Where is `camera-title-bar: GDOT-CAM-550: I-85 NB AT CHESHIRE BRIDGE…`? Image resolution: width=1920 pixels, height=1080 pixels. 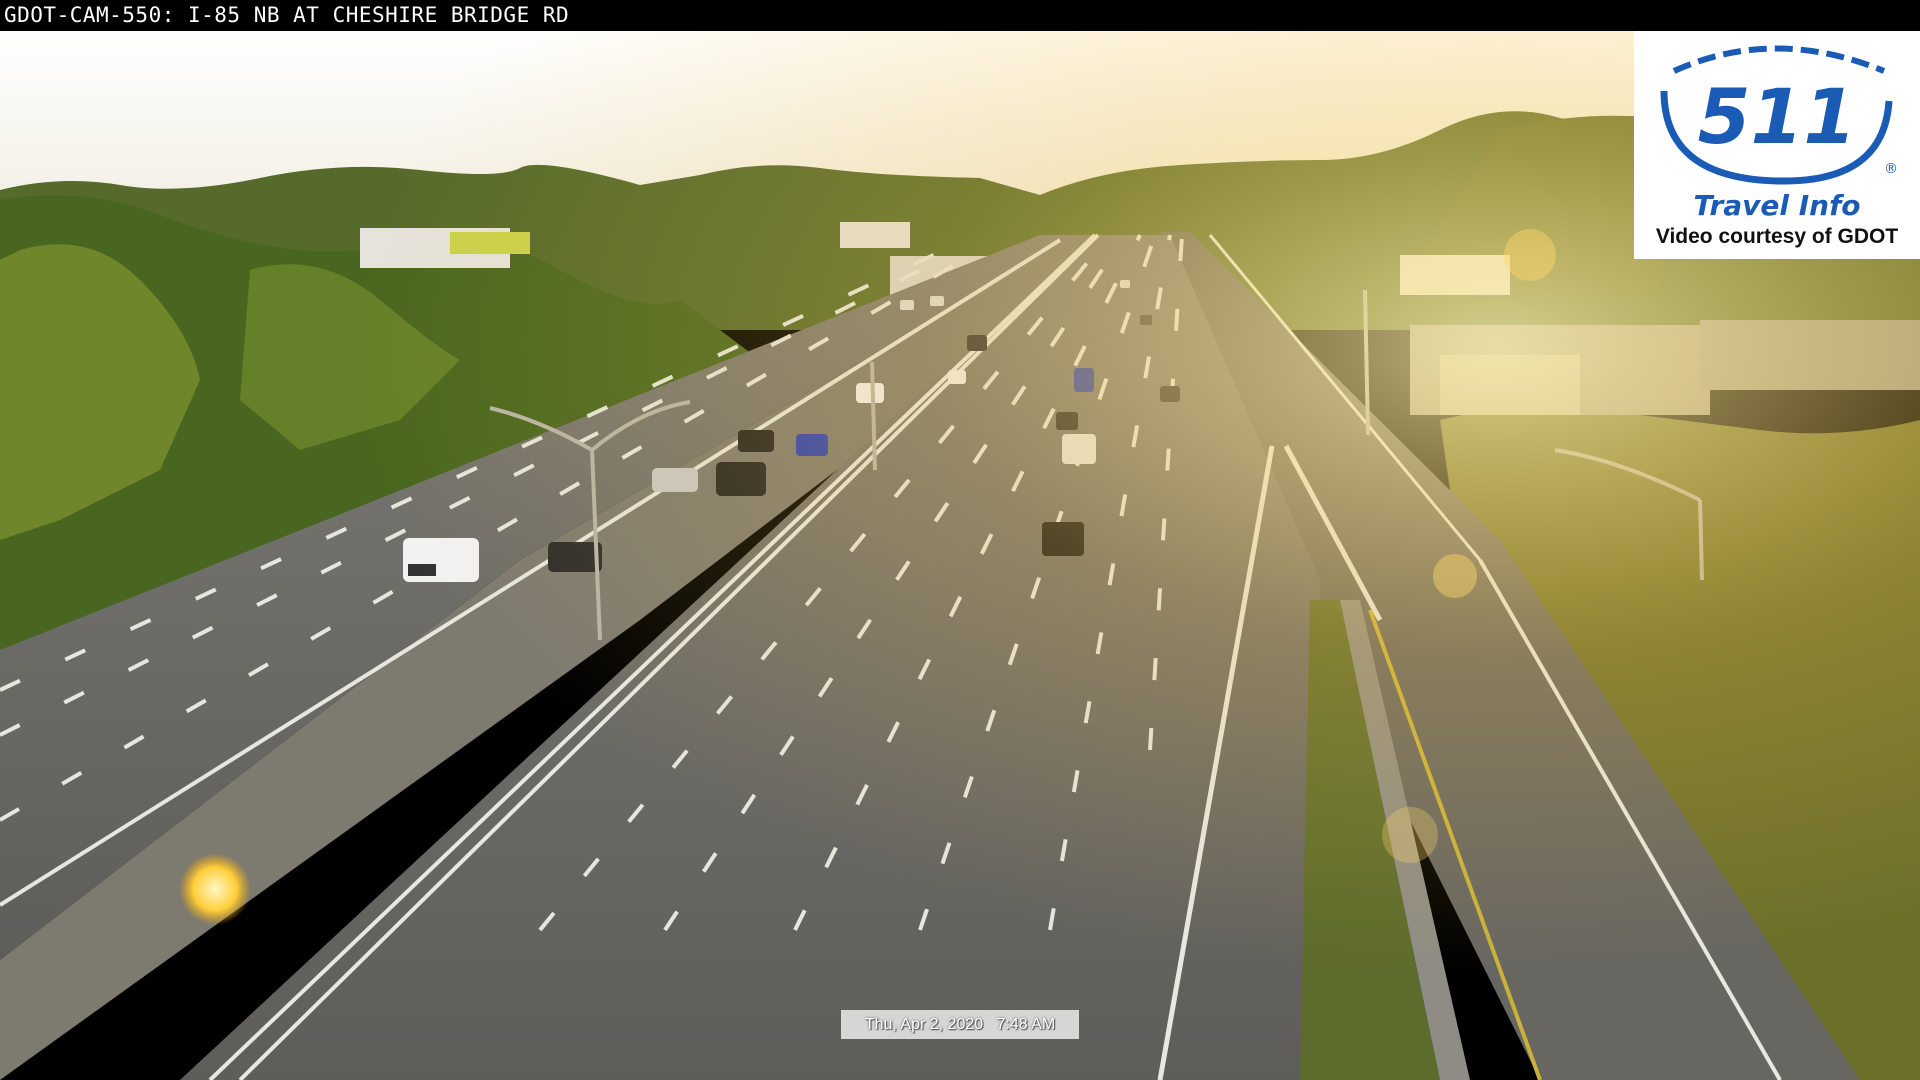 camera-title-bar: GDOT-CAM-550: I-85 NB AT CHESHIRE BRIDGE… is located at coordinates (960, 15).